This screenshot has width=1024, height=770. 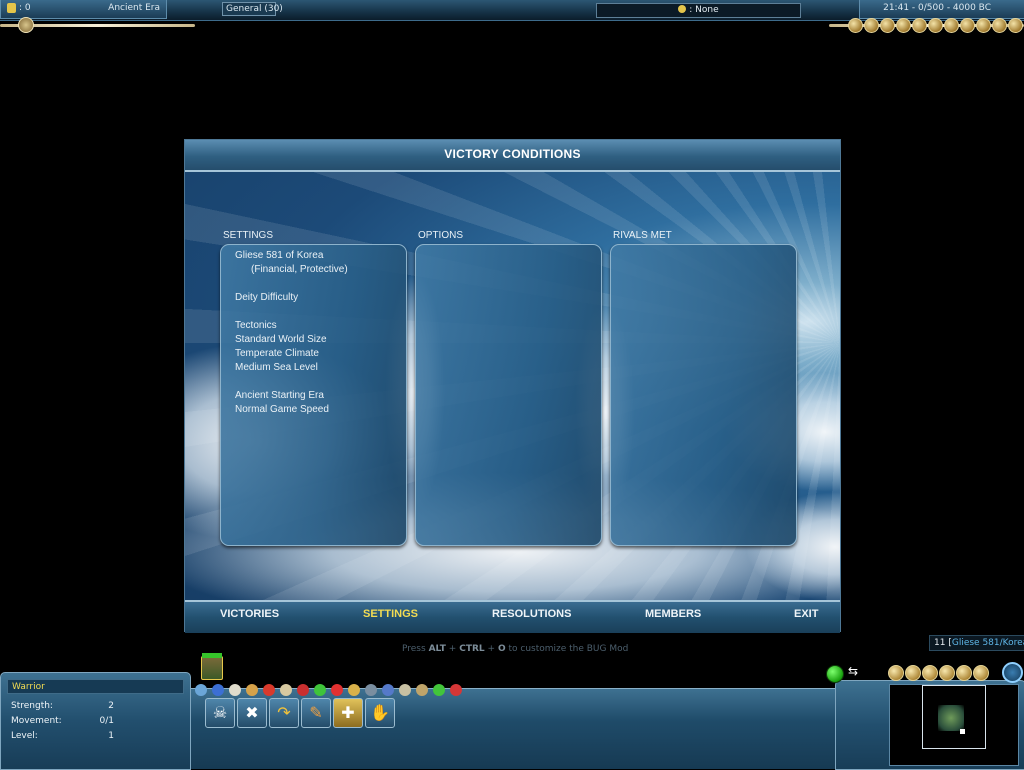 I want to click on gold-text: : 0, so click(x=25, y=8).